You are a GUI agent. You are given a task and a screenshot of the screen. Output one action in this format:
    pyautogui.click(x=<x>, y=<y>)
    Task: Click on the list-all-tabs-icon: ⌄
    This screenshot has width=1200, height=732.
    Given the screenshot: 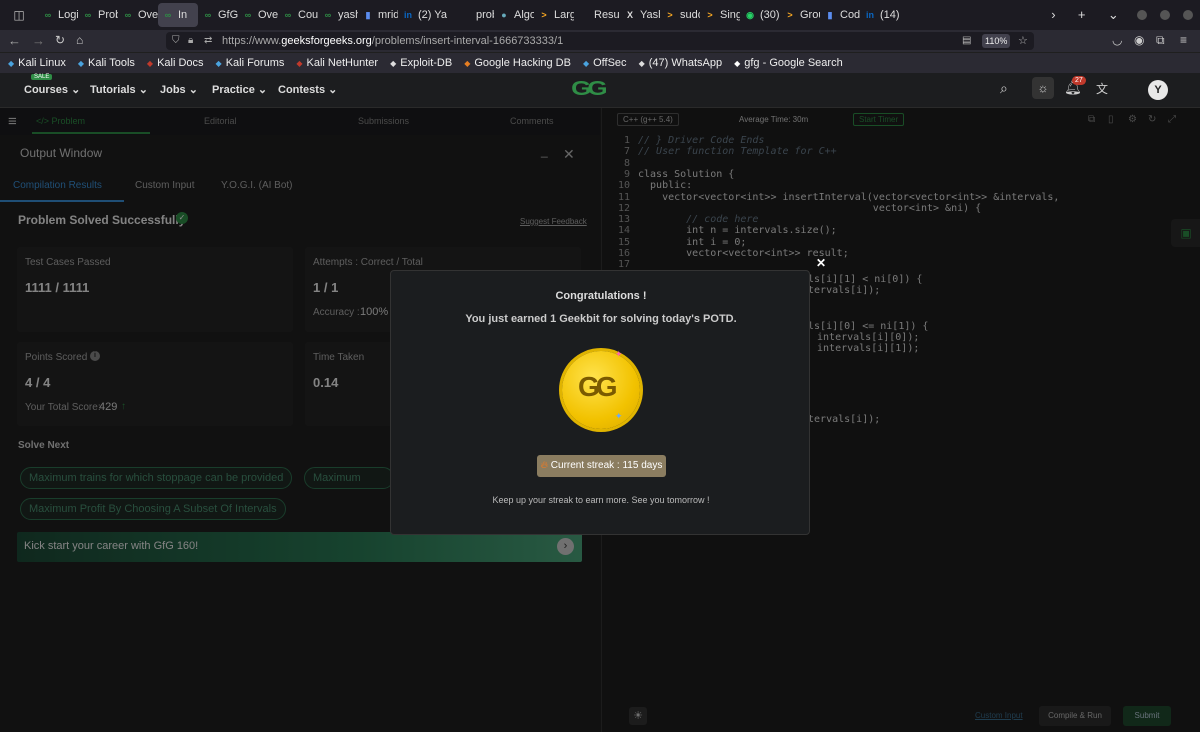 What is the action you would take?
    pyautogui.click(x=1113, y=15)
    